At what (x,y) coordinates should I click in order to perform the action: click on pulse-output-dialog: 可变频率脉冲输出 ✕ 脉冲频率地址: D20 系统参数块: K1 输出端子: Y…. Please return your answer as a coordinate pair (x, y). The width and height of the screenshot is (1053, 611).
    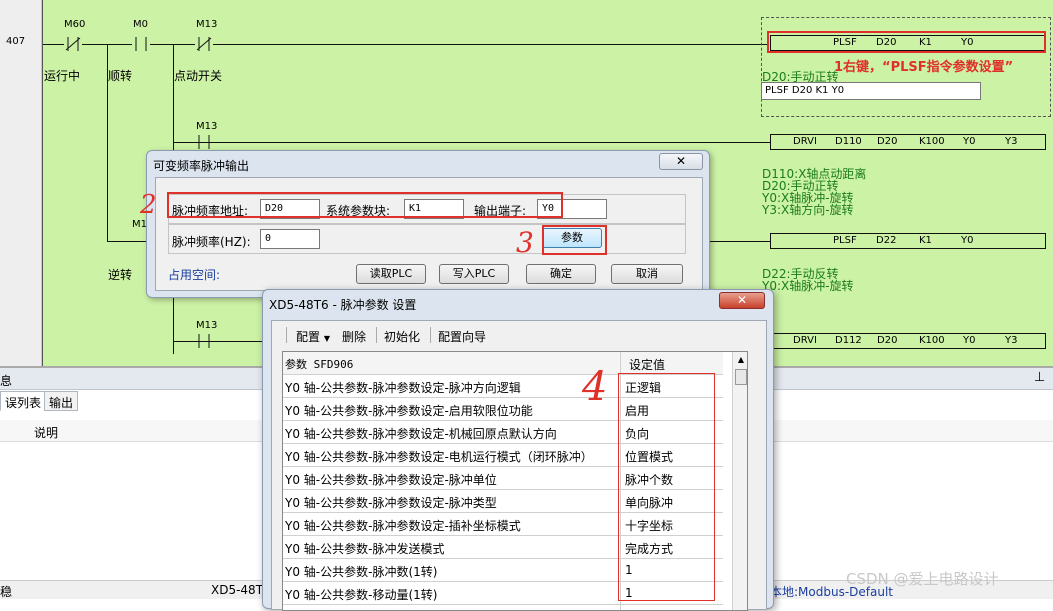
    Looking at the image, I should click on (428, 224).